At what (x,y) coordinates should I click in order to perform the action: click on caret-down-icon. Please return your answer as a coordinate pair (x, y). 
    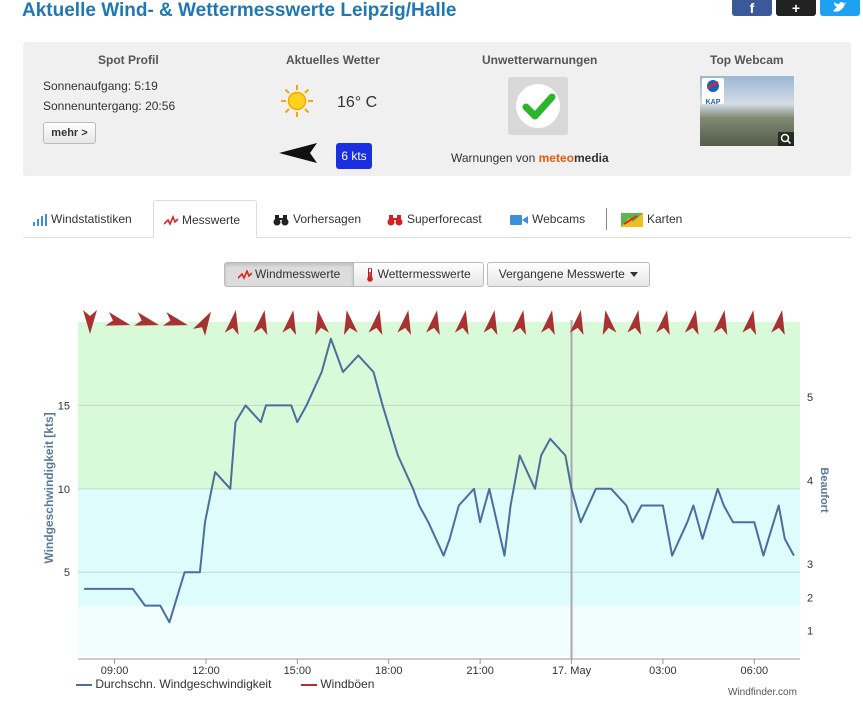
    Looking at the image, I should click on (634, 275).